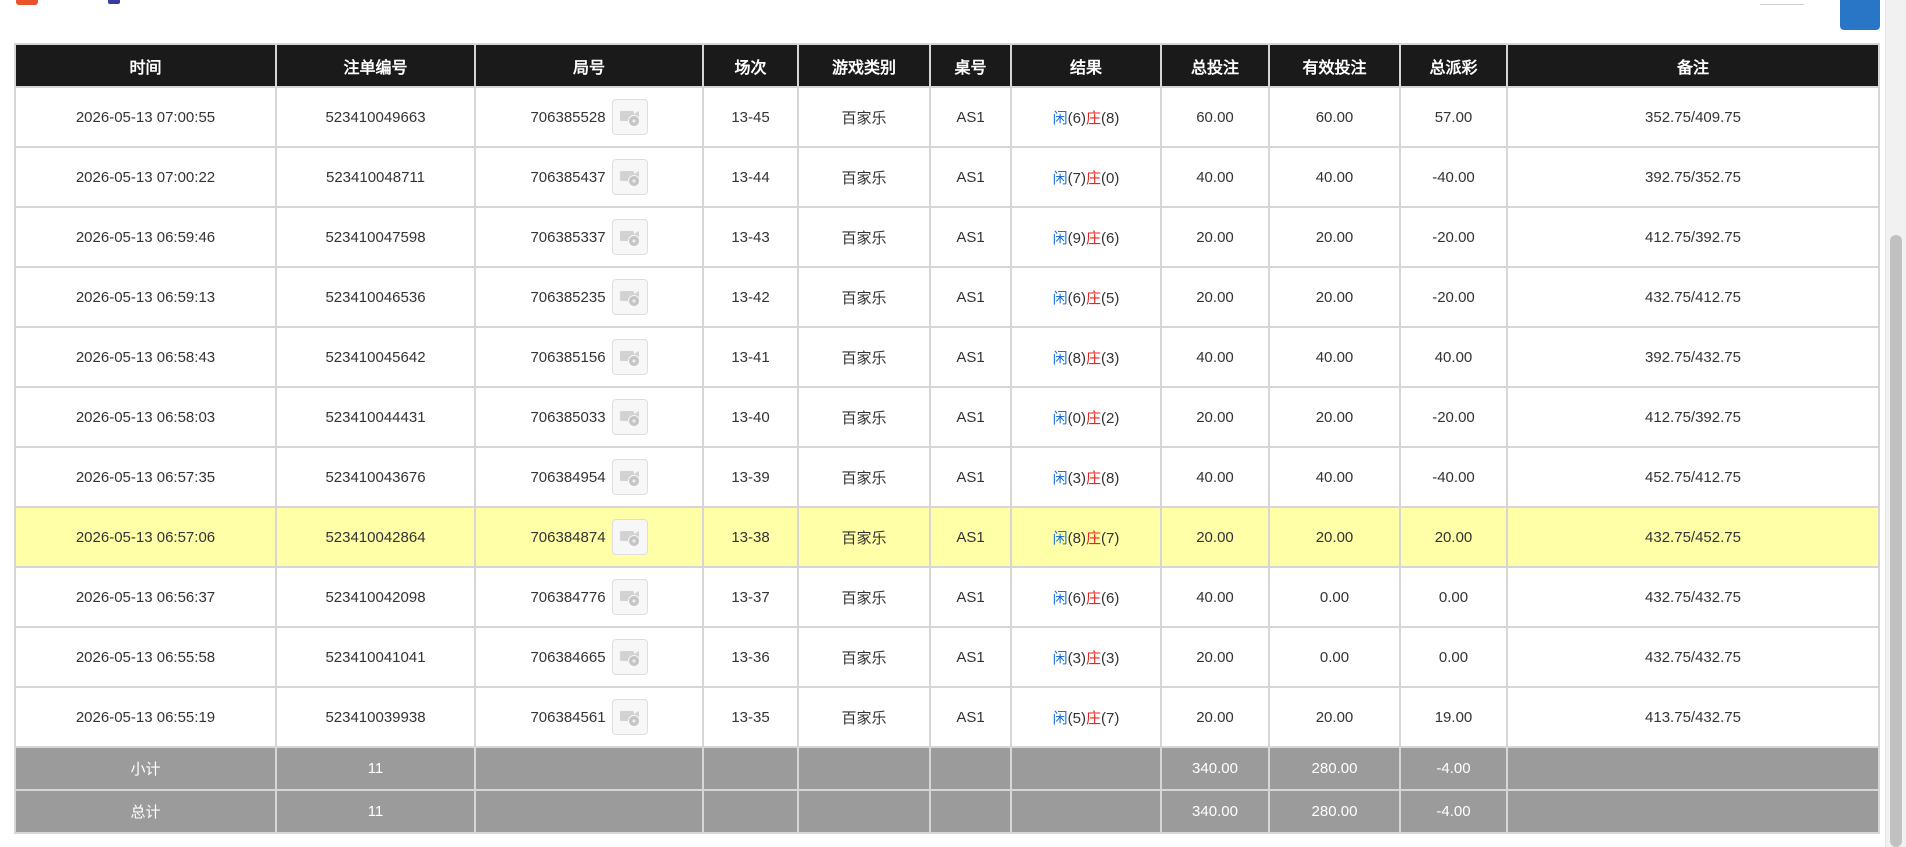 The height and width of the screenshot is (847, 1906). What do you see at coordinates (1086, 357) in the screenshot?
I see `cell-result: 闲(8)庄(3)` at bounding box center [1086, 357].